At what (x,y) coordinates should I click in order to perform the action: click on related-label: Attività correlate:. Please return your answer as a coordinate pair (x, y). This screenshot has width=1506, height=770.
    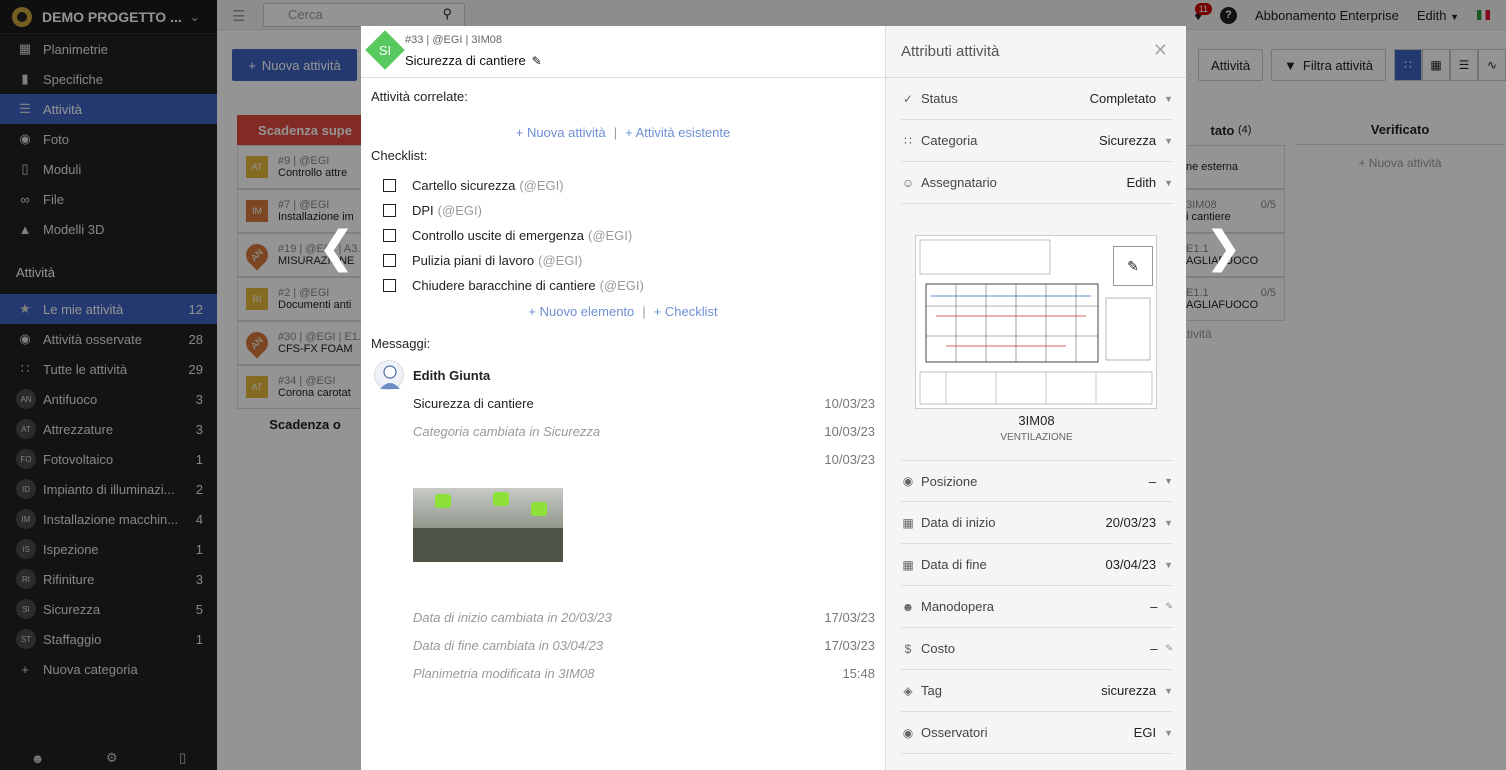
    Looking at the image, I should click on (419, 96).